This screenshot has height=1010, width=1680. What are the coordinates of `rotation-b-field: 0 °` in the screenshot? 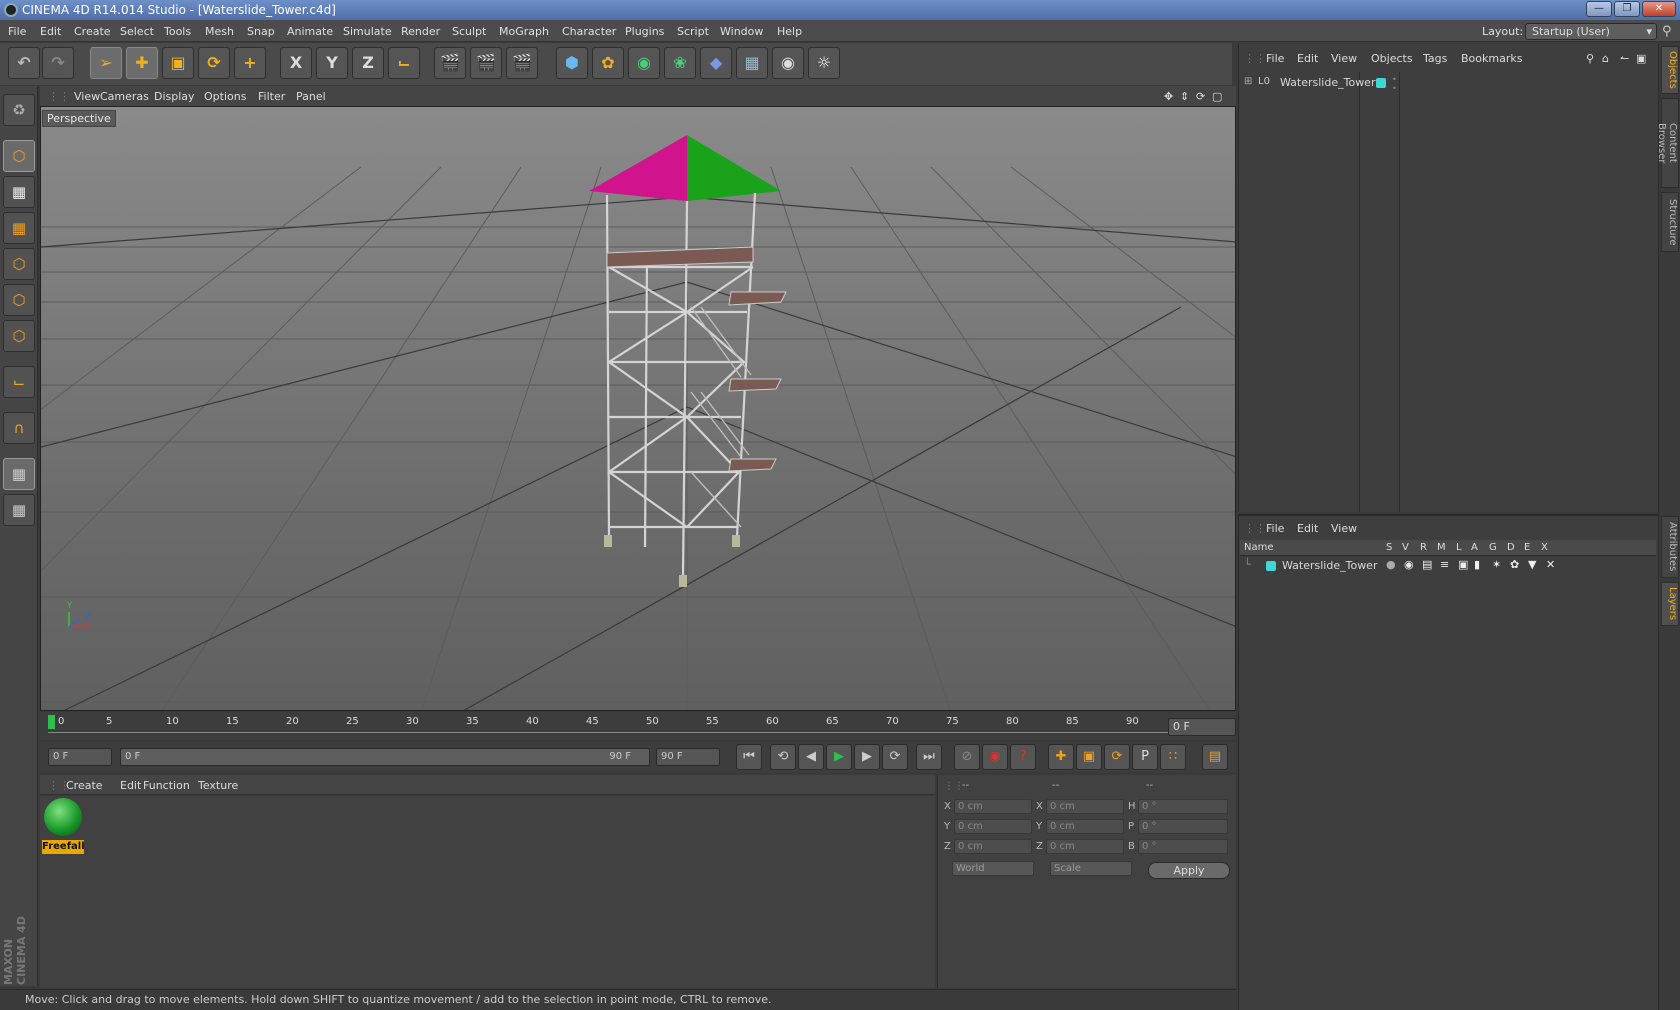 It's located at (1183, 846).